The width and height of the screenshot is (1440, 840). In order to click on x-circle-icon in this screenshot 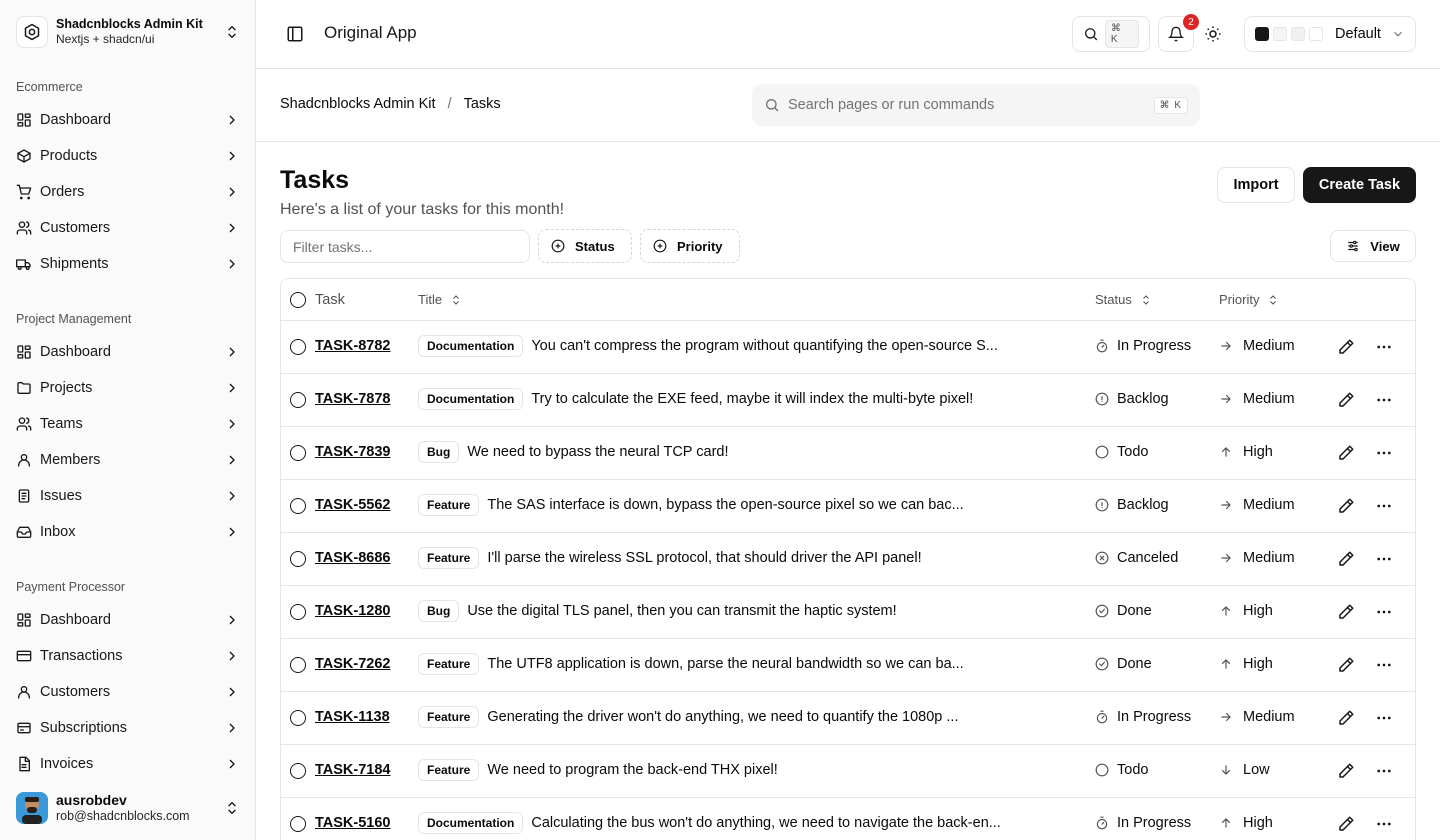, I will do `click(1102, 558)`.